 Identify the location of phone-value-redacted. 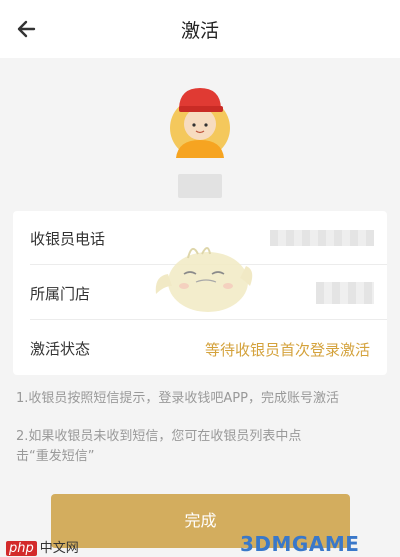
(322, 238).